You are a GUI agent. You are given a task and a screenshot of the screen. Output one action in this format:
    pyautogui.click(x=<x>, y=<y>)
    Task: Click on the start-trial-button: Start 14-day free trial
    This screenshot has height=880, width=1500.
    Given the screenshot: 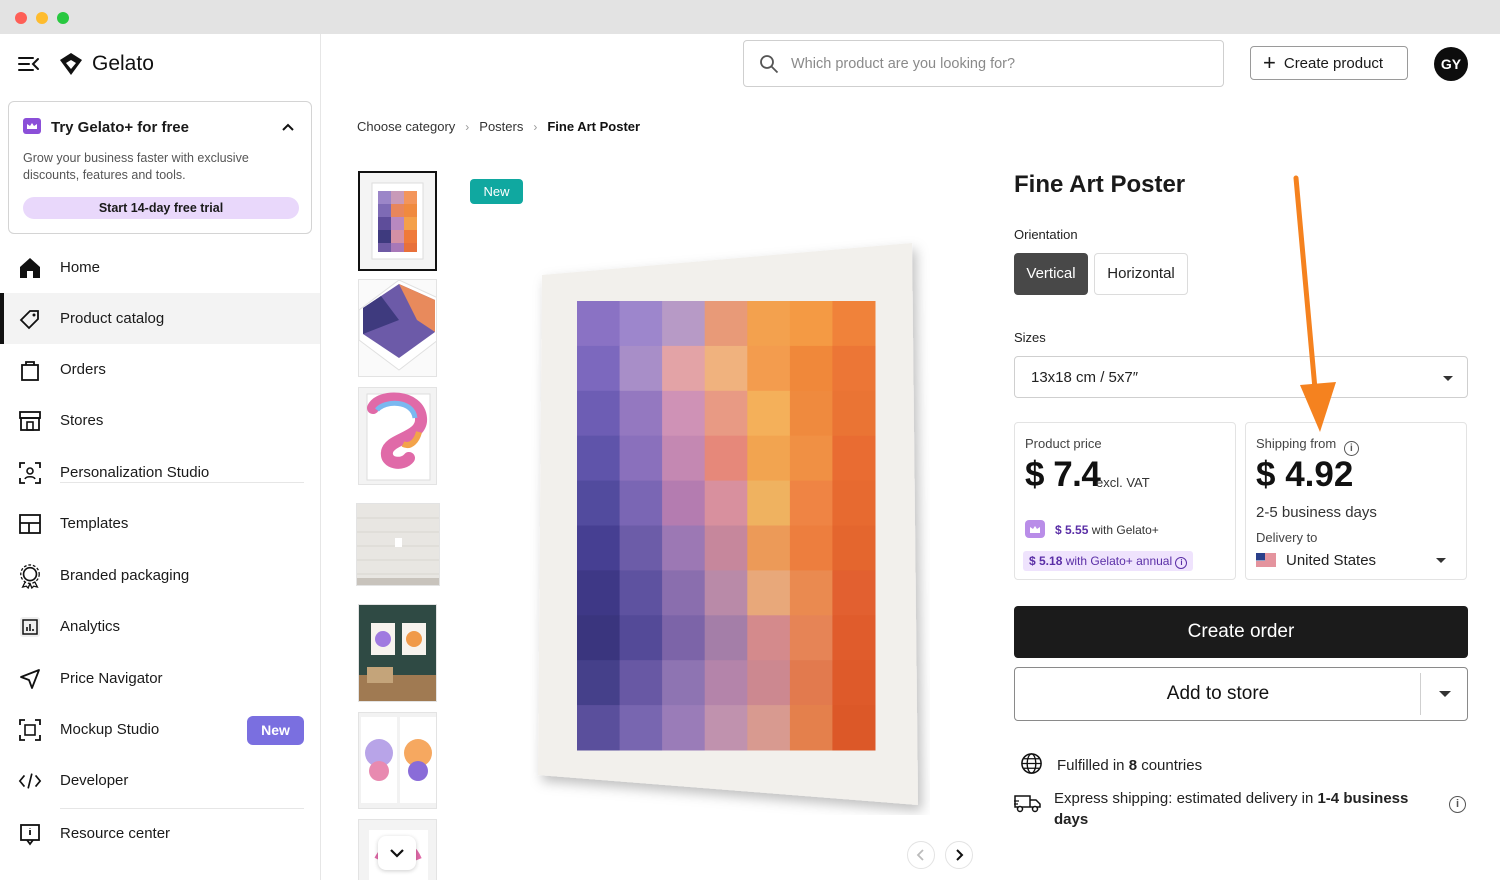 What is the action you would take?
    pyautogui.click(x=161, y=208)
    